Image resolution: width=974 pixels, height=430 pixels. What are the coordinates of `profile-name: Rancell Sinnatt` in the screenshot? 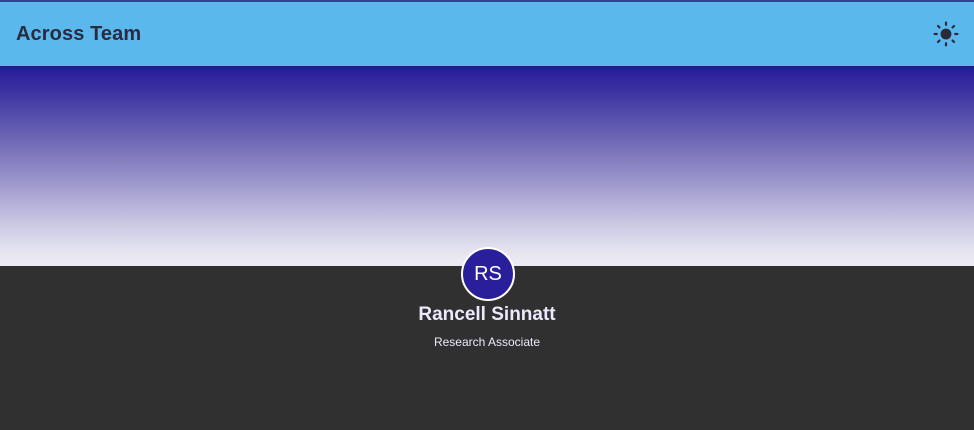 It's located at (487, 314).